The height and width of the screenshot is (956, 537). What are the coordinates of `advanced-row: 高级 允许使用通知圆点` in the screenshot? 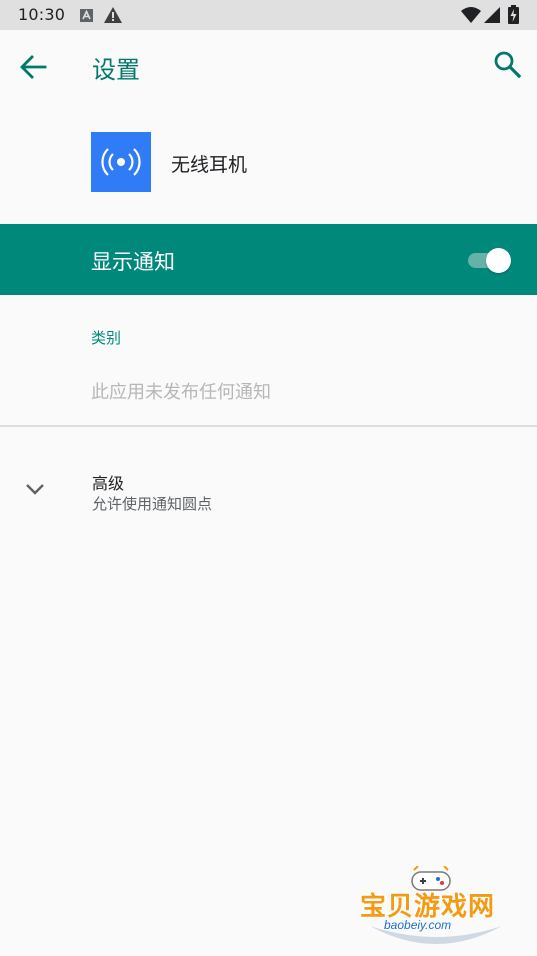 It's located at (268, 489).